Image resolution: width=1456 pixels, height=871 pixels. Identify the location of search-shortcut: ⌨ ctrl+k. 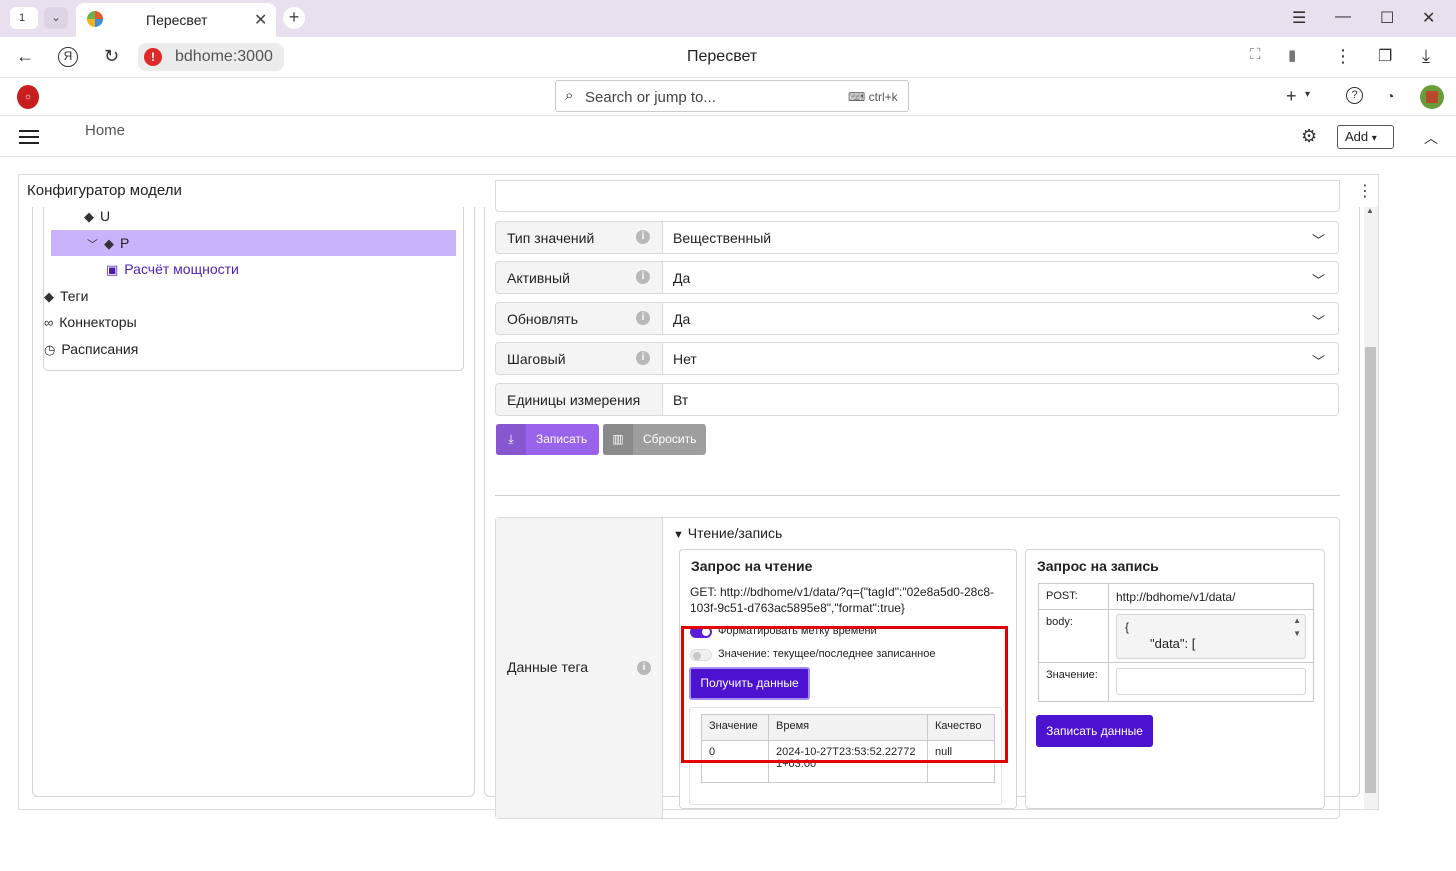
(873, 97).